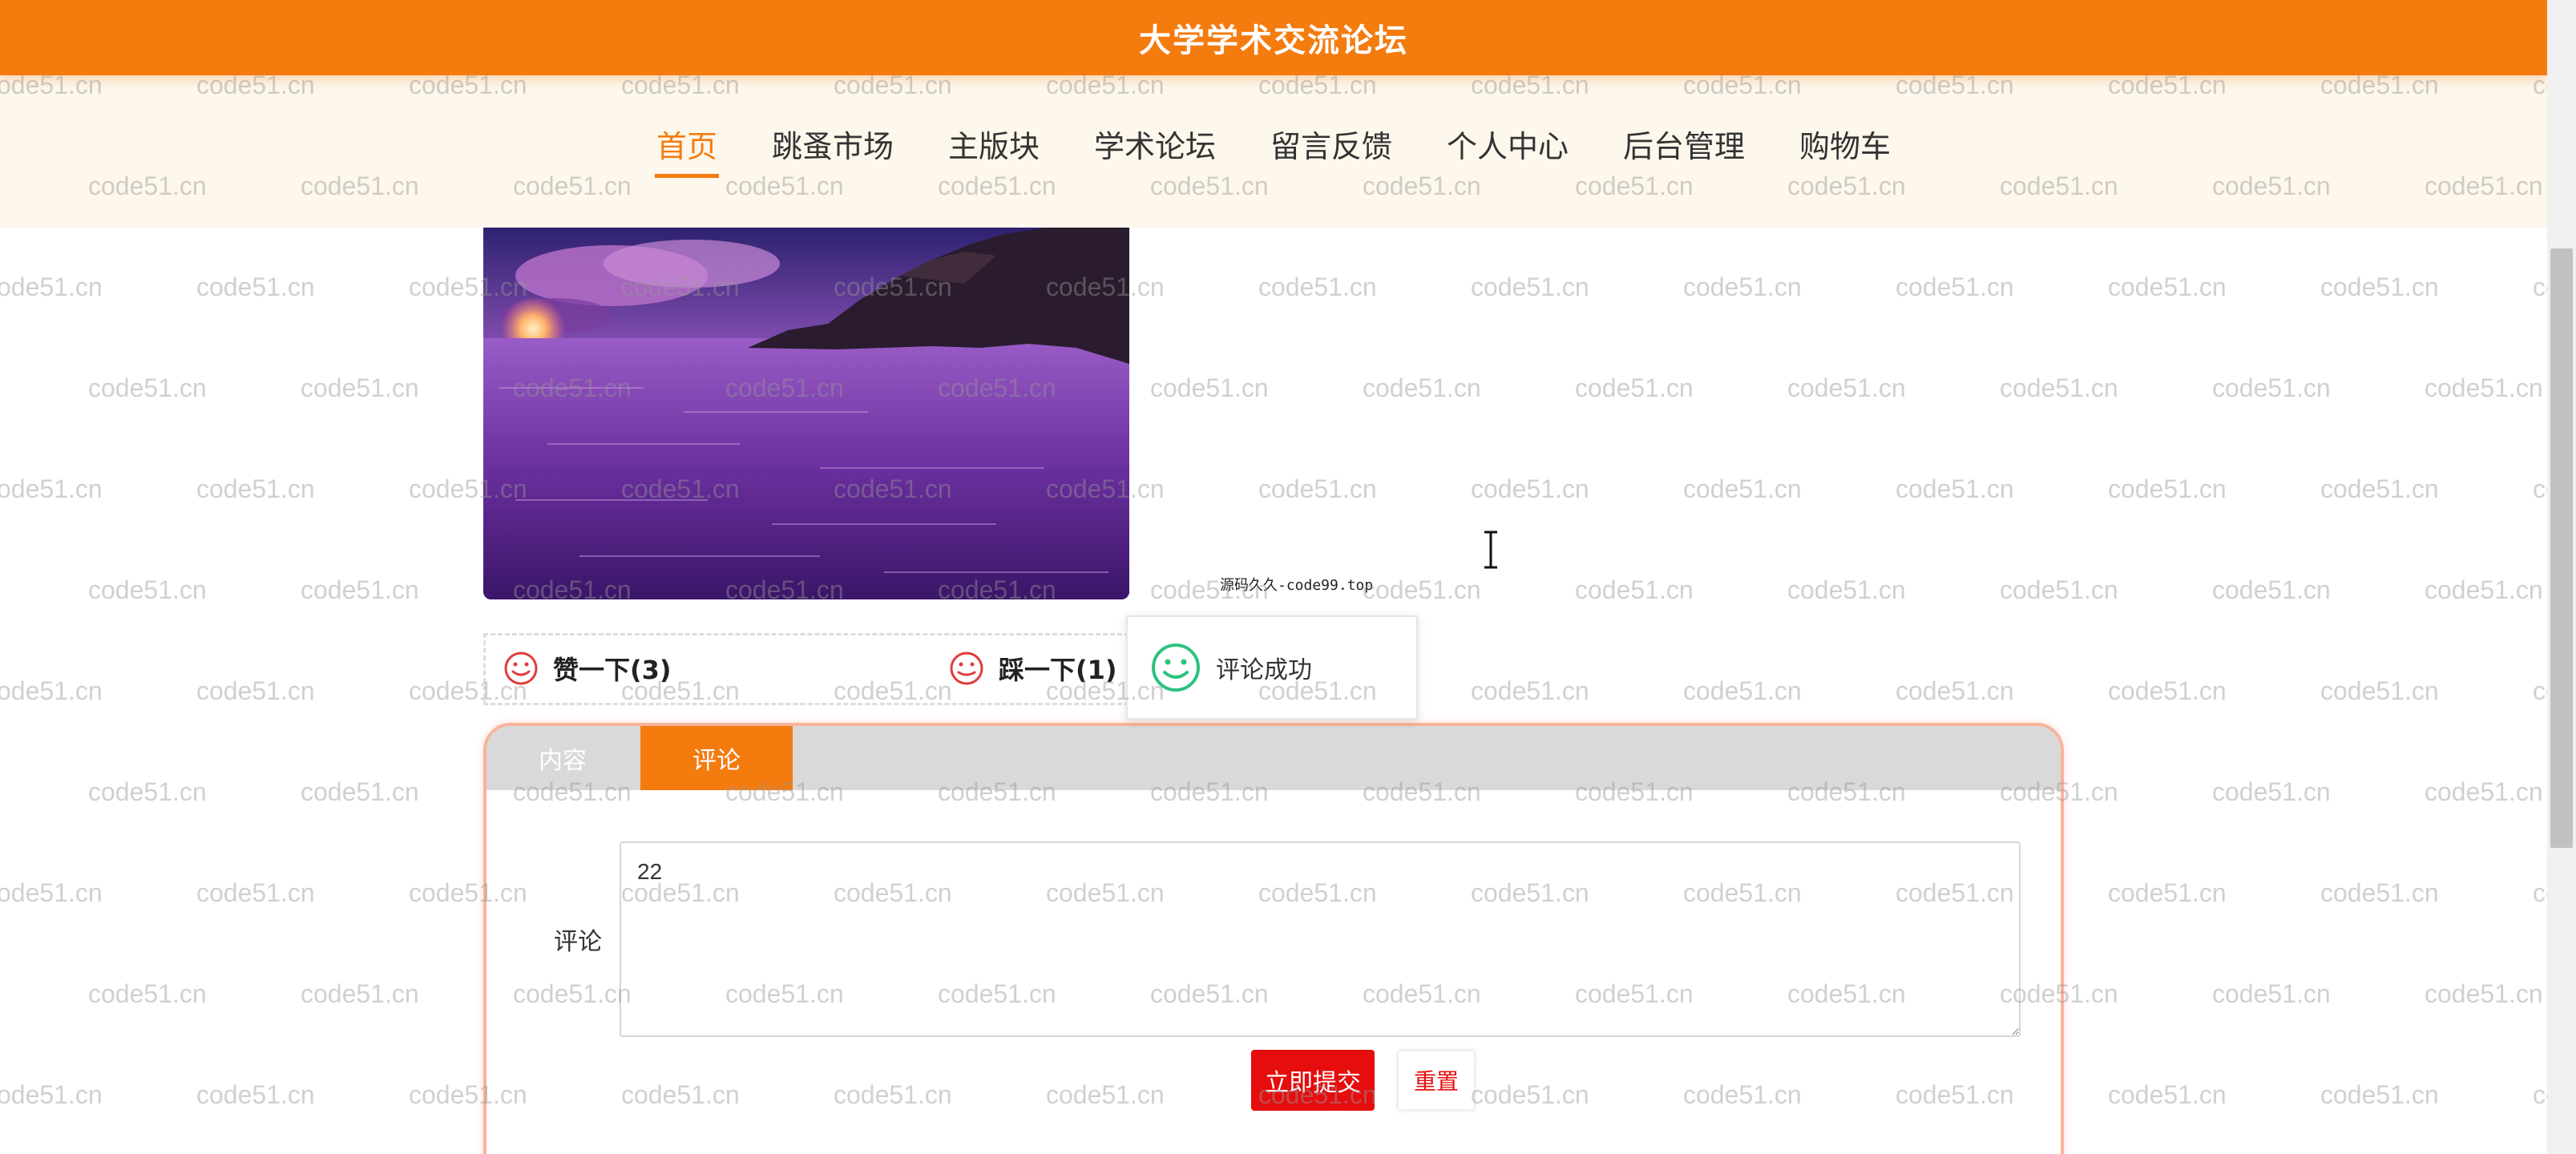 Image resolution: width=2576 pixels, height=1154 pixels. Describe the element at coordinates (1491, 551) in the screenshot. I see `text-cursor-icon` at that location.